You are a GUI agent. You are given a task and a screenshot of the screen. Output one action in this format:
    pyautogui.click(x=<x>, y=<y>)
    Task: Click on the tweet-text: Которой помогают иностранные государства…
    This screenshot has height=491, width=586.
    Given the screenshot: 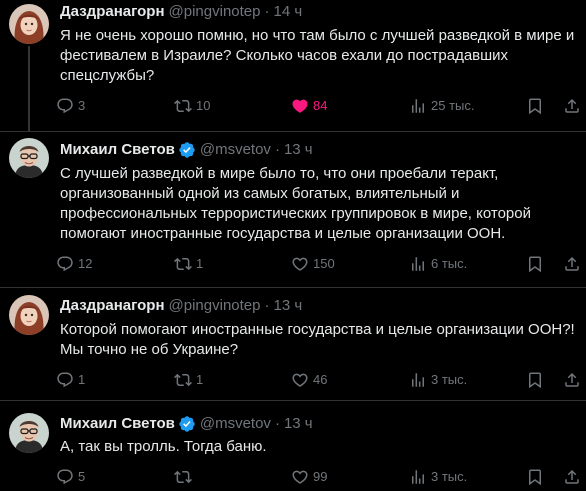 What is the action you would take?
    pyautogui.click(x=317, y=339)
    